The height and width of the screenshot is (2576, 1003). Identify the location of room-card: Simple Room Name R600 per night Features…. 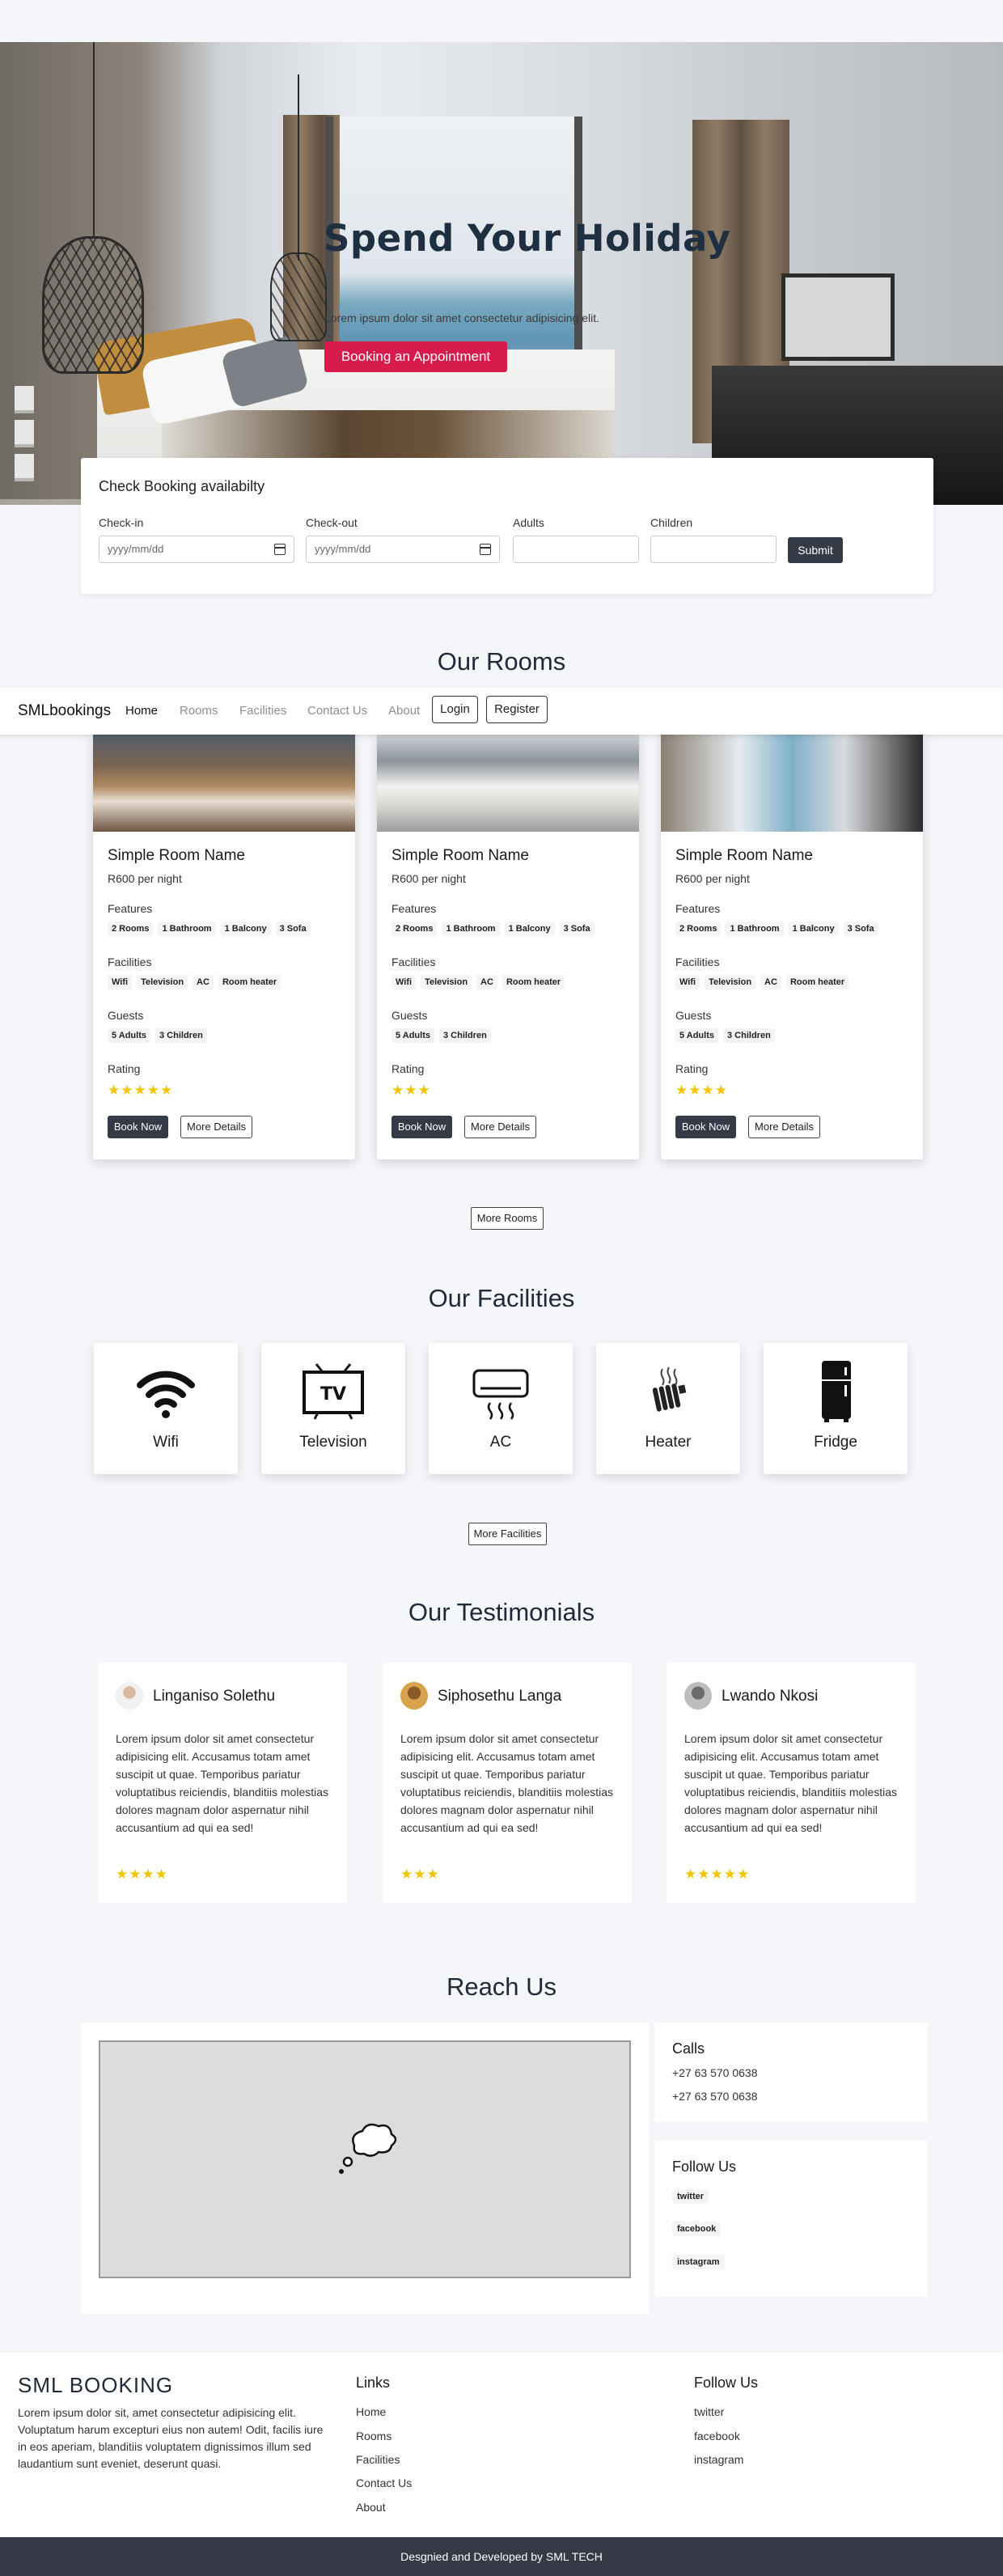
(792, 945).